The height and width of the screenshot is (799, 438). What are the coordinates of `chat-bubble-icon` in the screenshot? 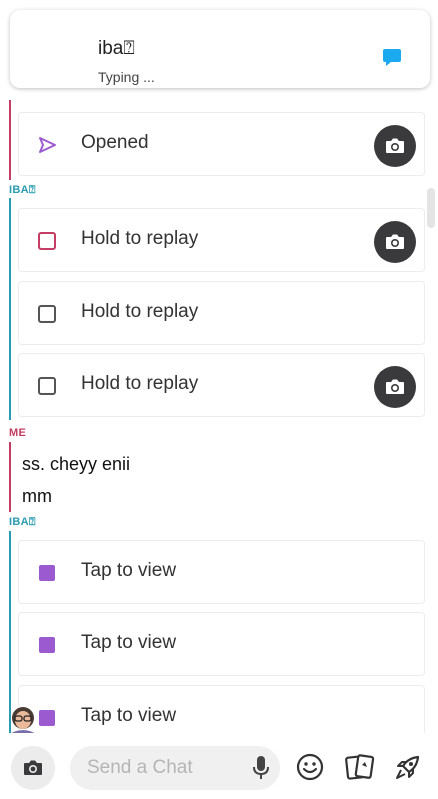 It's located at (392, 57).